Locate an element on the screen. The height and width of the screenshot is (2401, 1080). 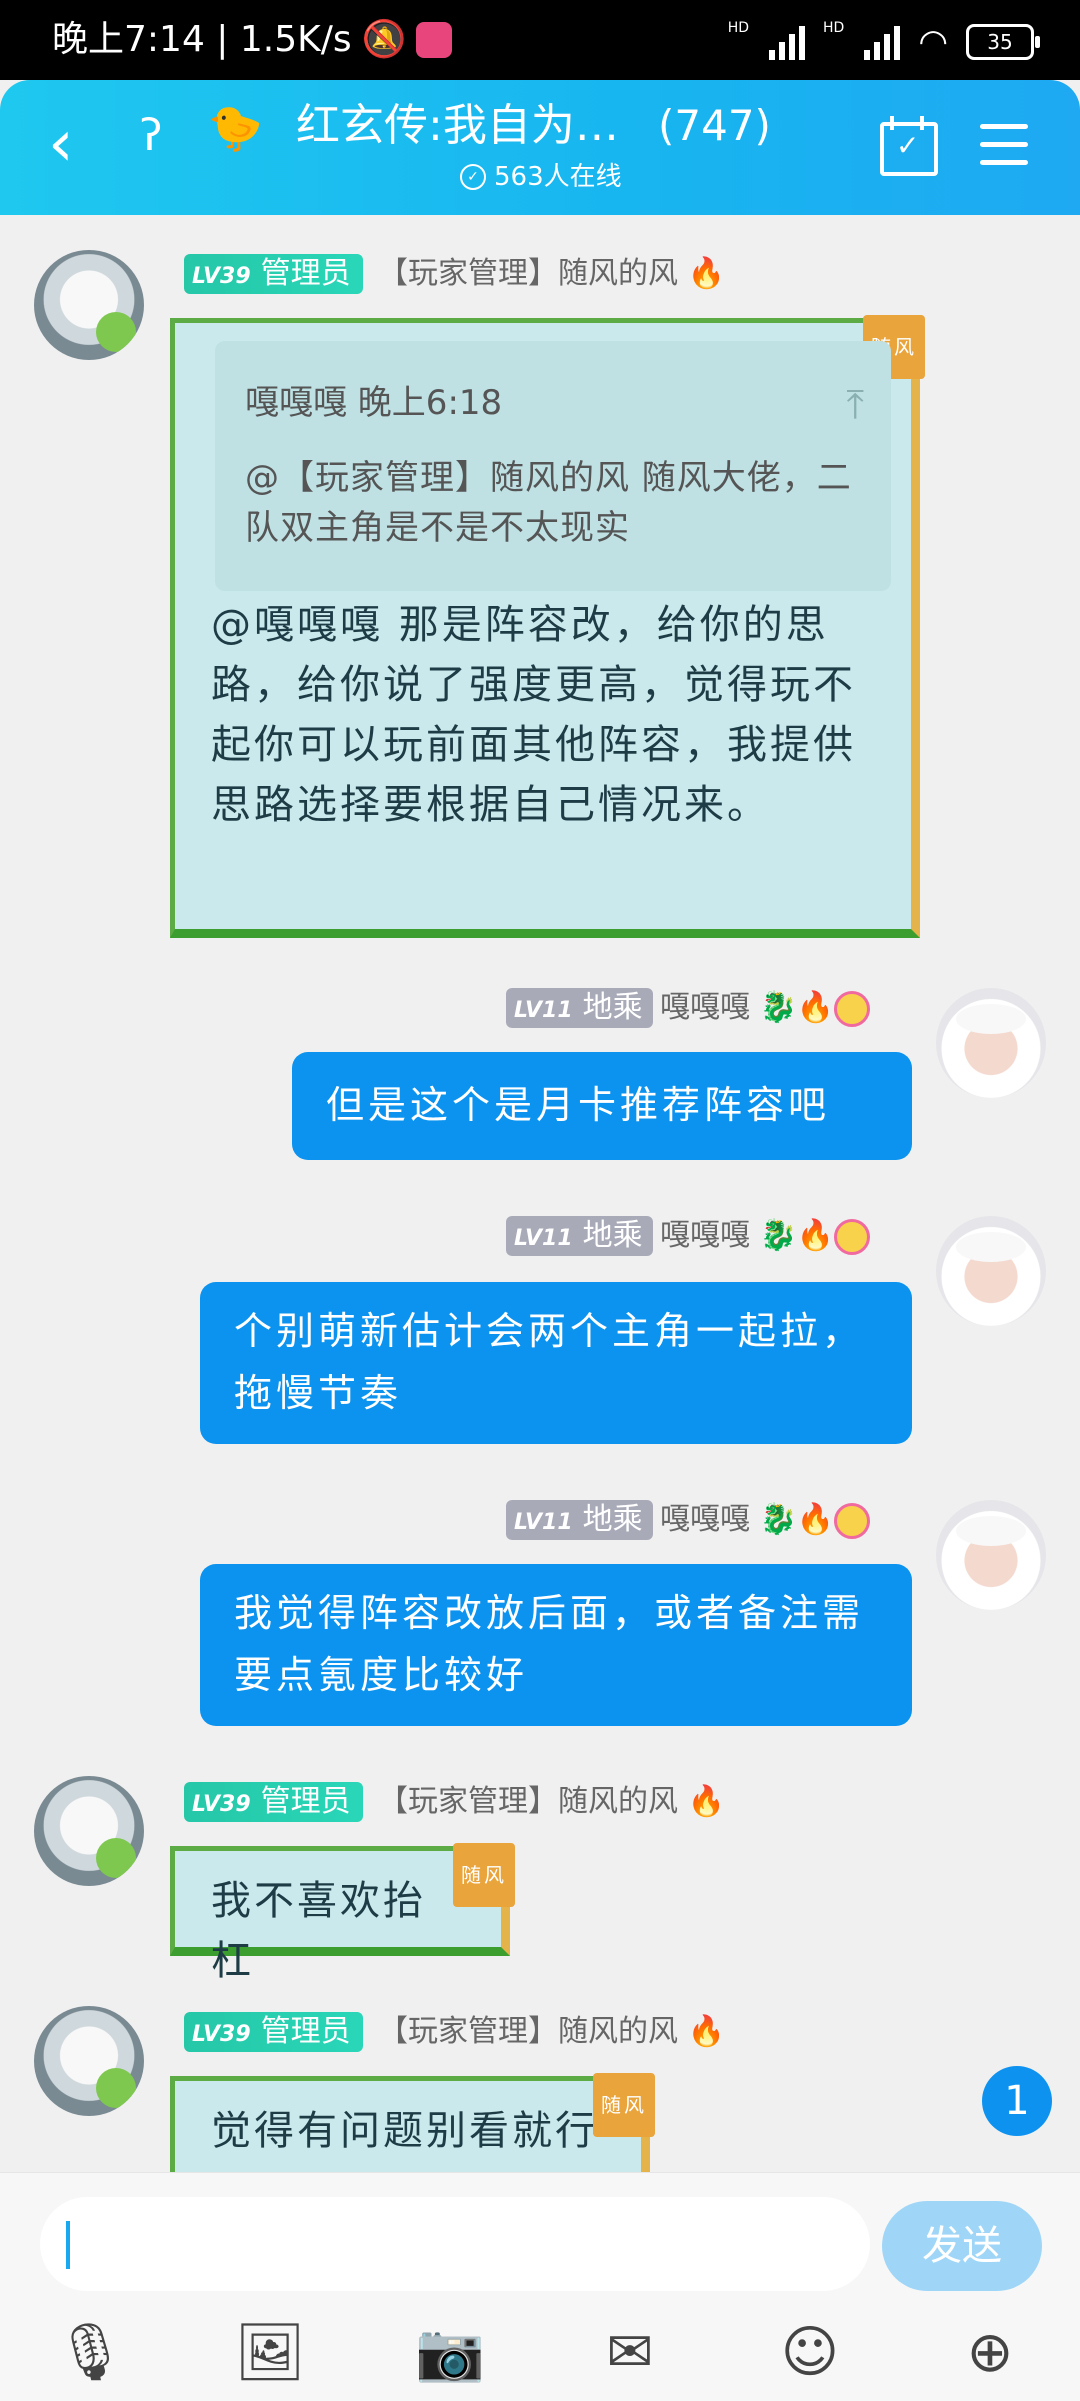
message-text: 但是这个是月卡推荐阵容吧 is located at coordinates (578, 1105).